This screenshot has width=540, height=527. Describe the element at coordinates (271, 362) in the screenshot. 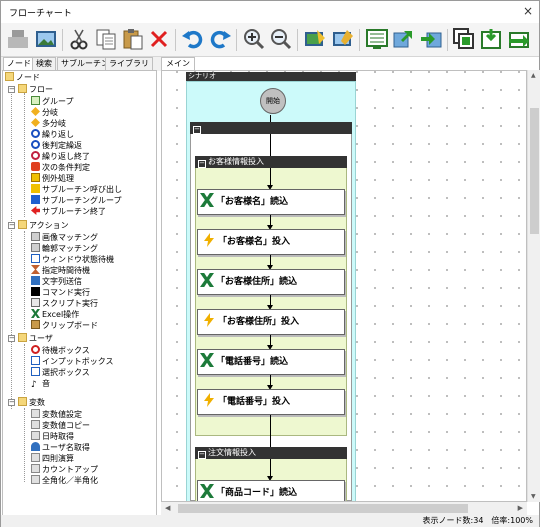

I see `node-read-phone-number: 「電話番号」読込` at that location.